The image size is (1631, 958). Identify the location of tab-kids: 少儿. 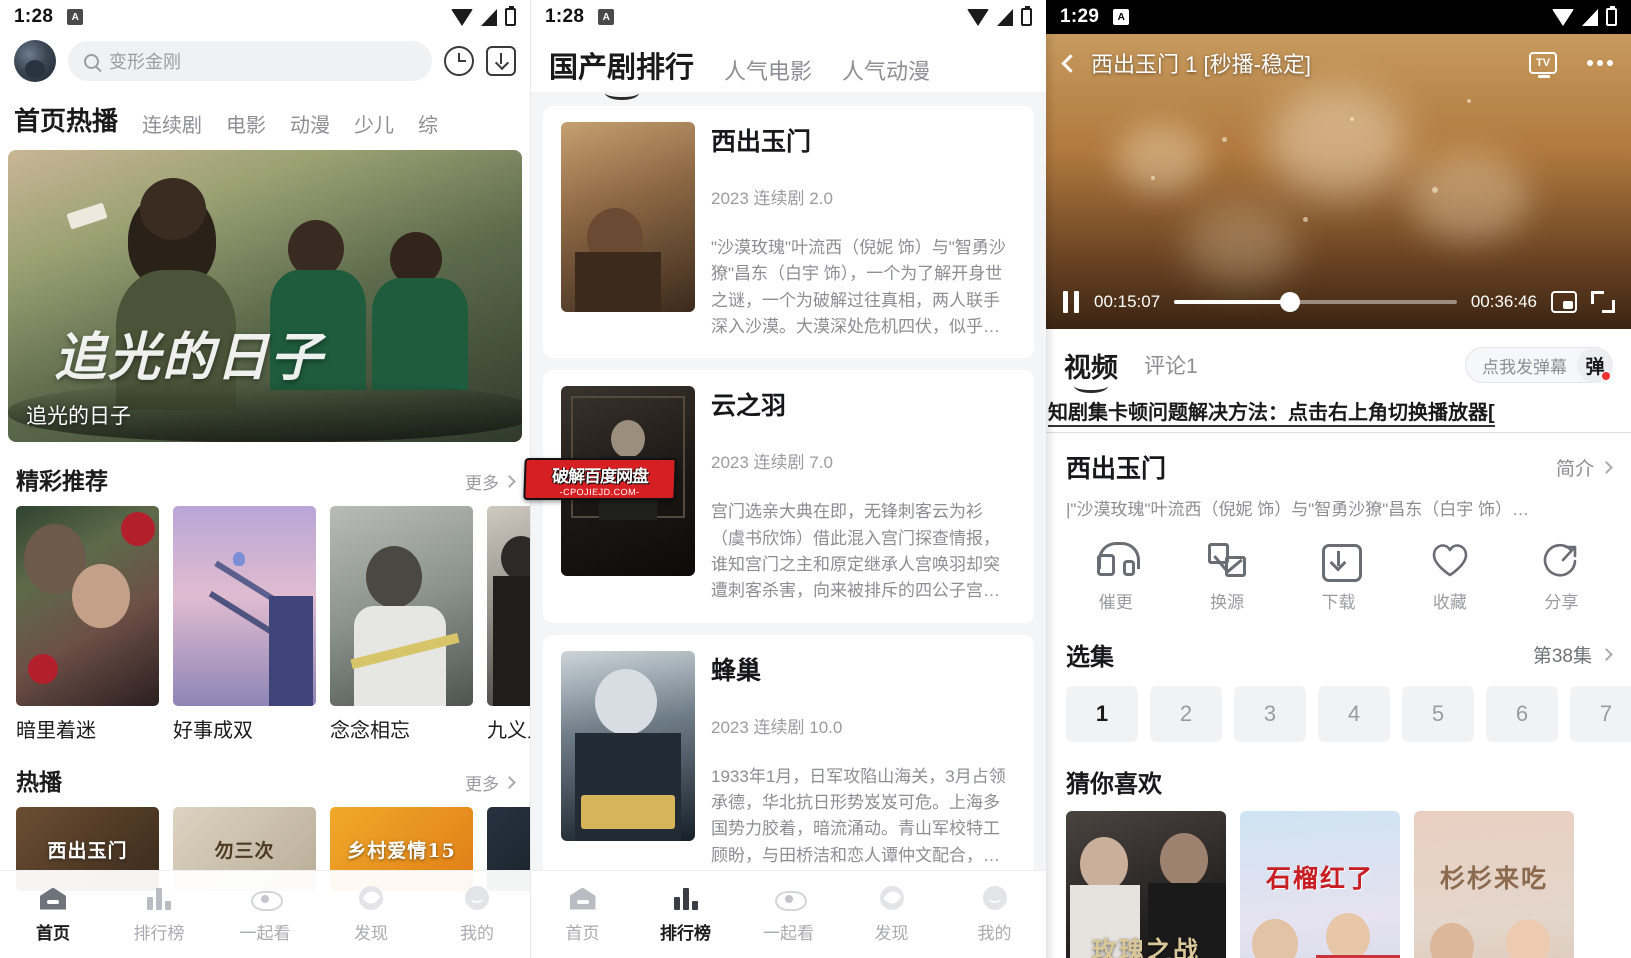
(374, 125).